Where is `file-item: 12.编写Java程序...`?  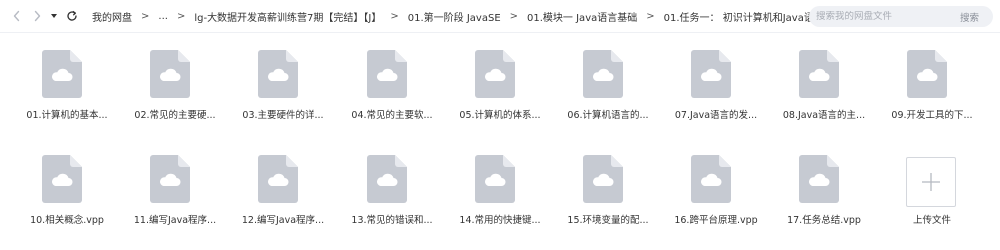 file-item: 12.编写Java程序... is located at coordinates (283, 182).